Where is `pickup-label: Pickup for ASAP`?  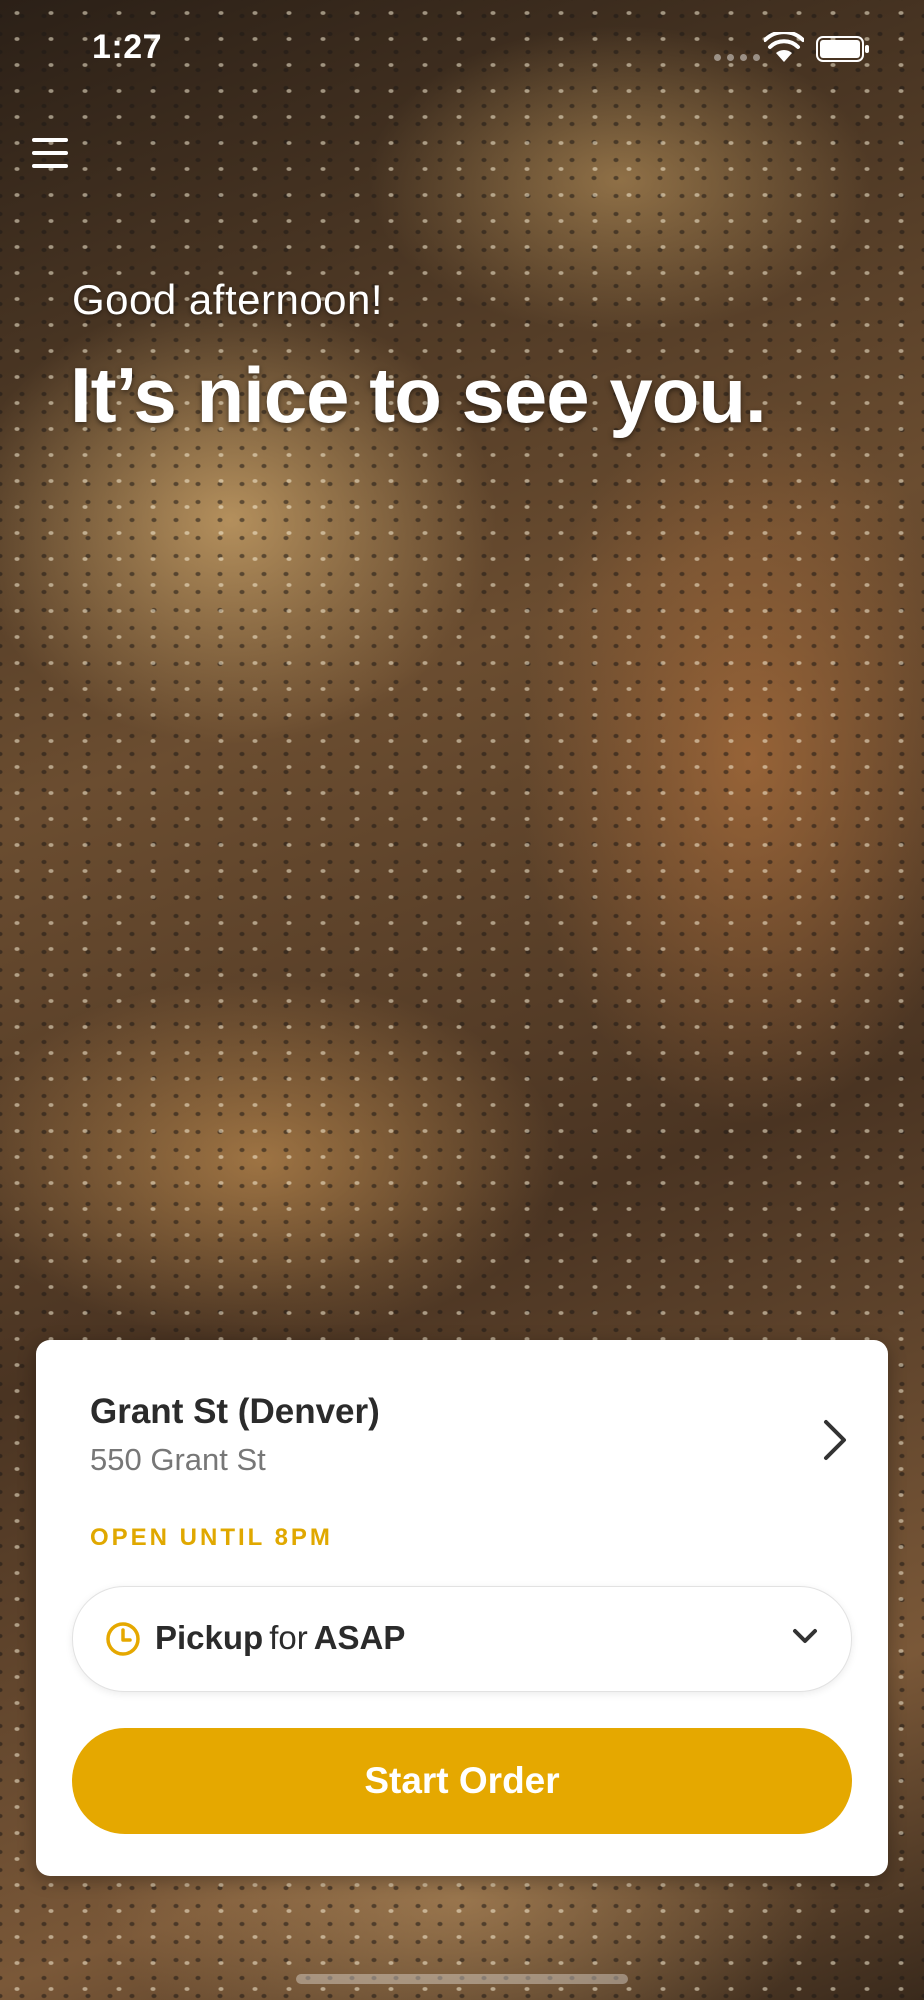 pickup-label: Pickup for ASAP is located at coordinates (280, 1638).